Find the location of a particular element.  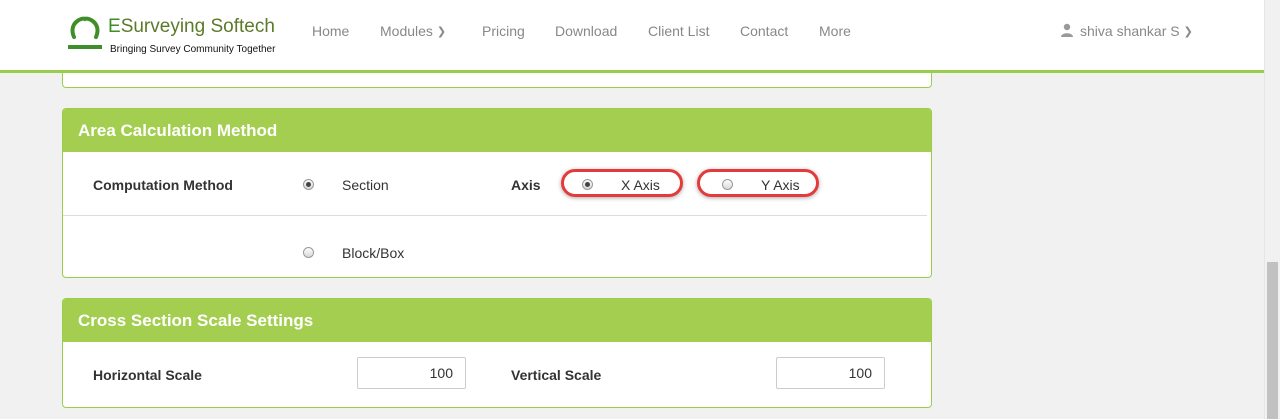

nav-home: Home is located at coordinates (330, 31).